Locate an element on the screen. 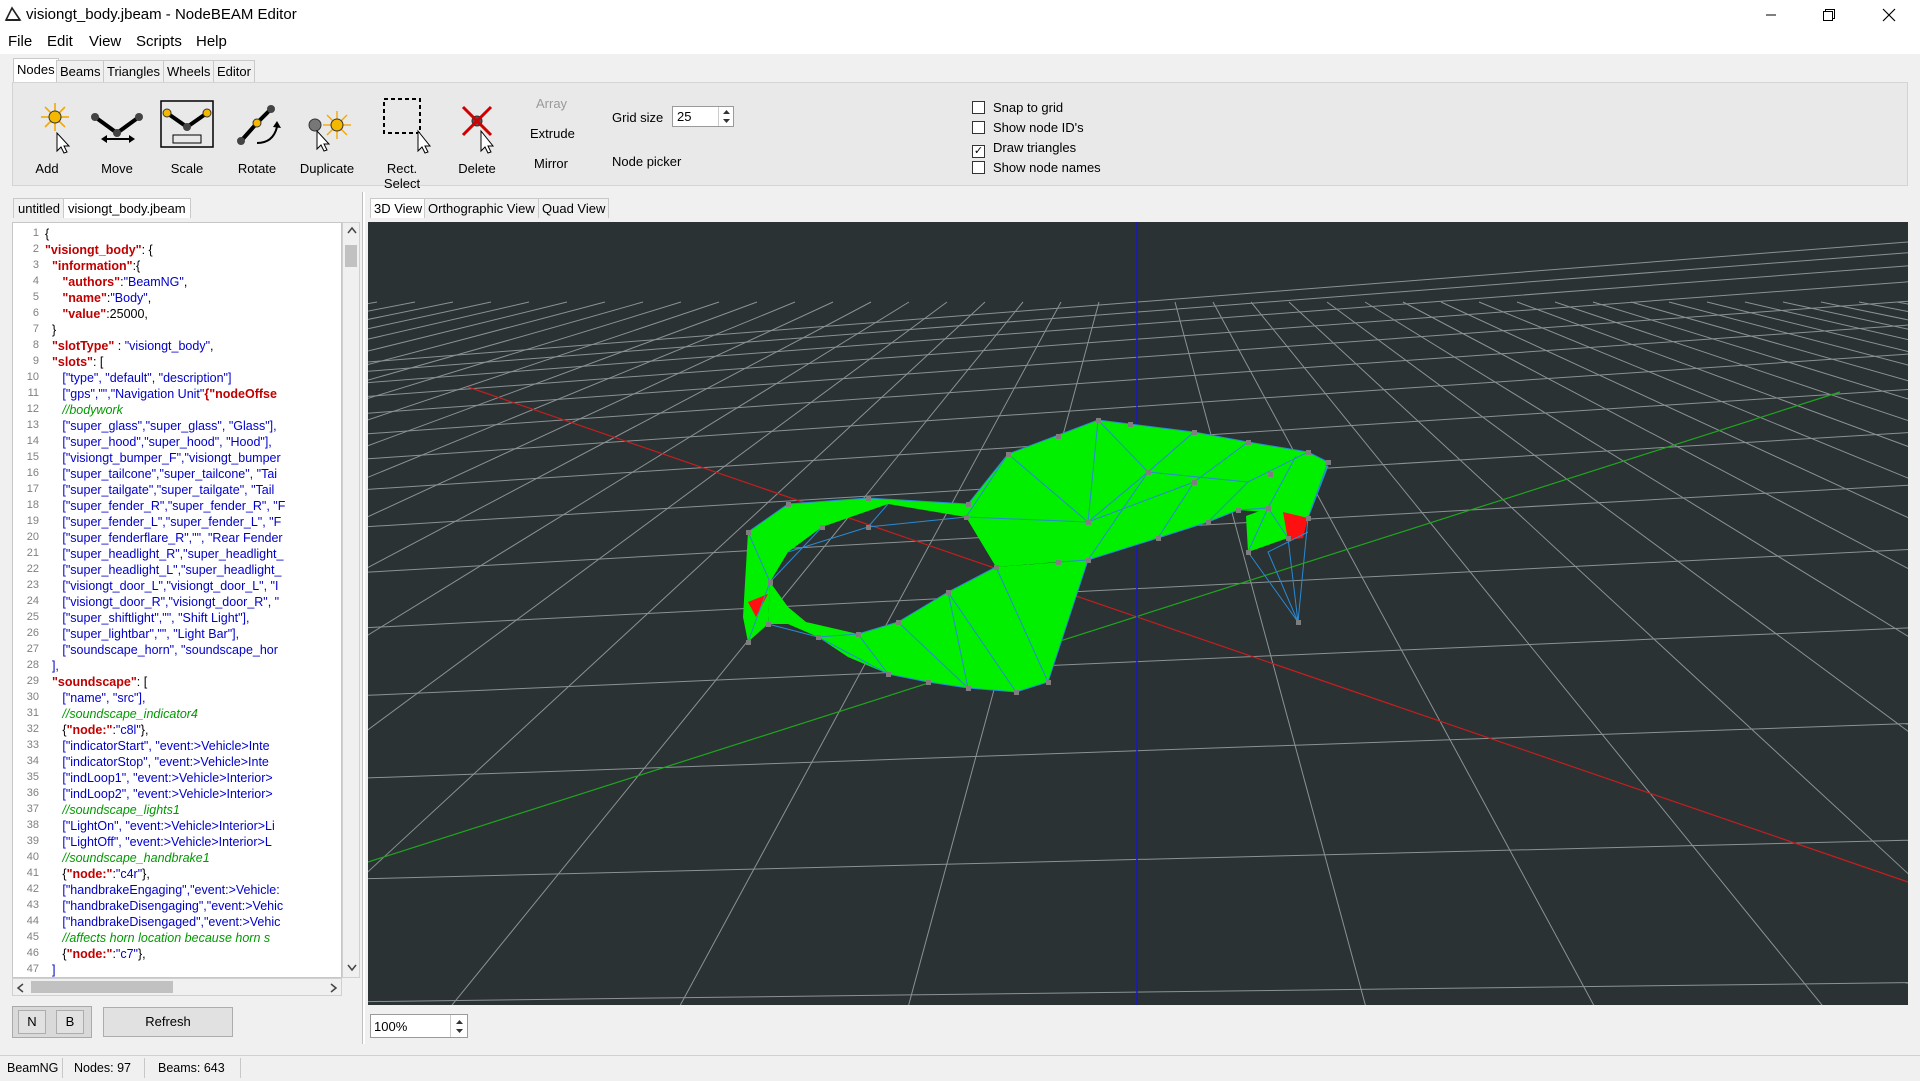 This screenshot has height=1081, width=1920. line-number: 34 is located at coordinates (32, 761).